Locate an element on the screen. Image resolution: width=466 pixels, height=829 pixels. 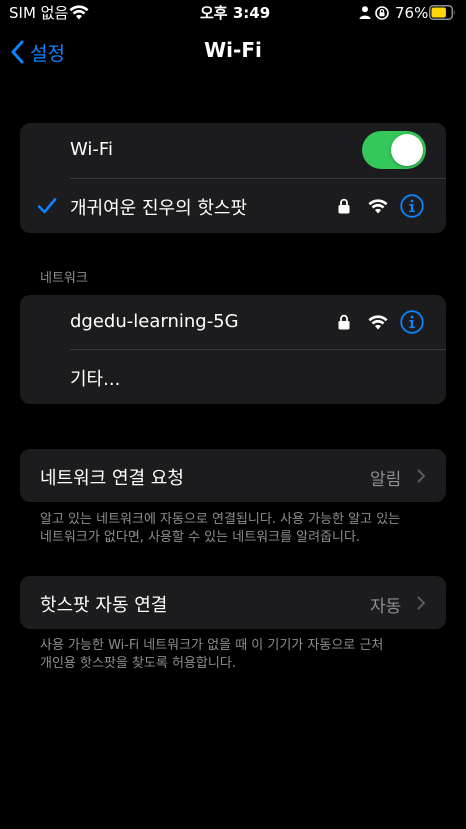
wifi-toggle-label: Wi-Fi is located at coordinates (91, 149).